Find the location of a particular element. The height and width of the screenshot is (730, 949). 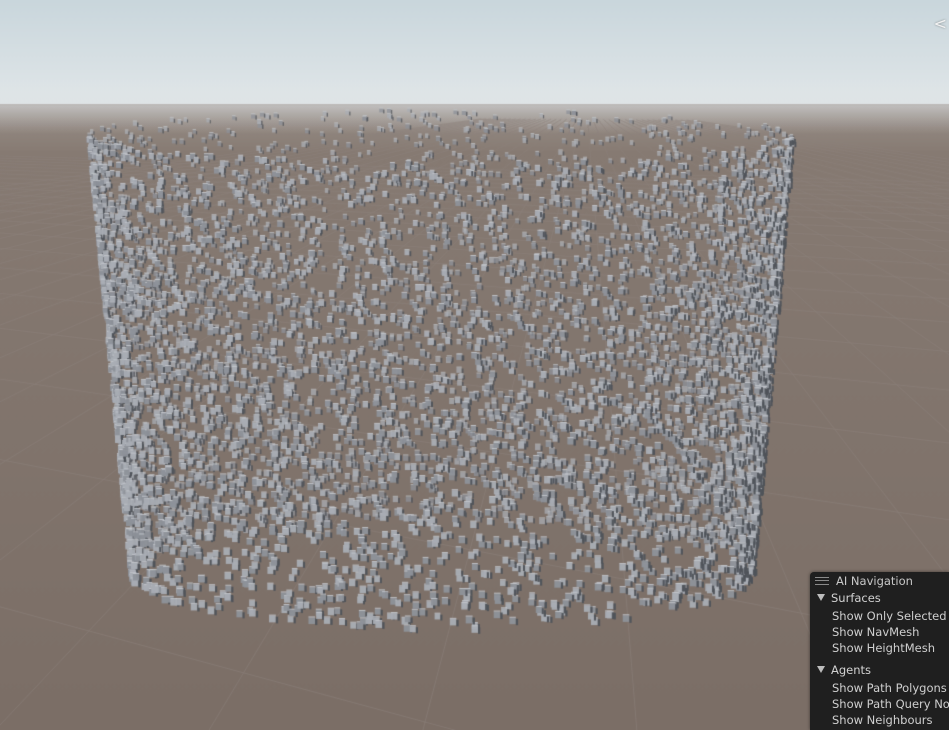

surfaces-label: Surfaces is located at coordinates (856, 597).